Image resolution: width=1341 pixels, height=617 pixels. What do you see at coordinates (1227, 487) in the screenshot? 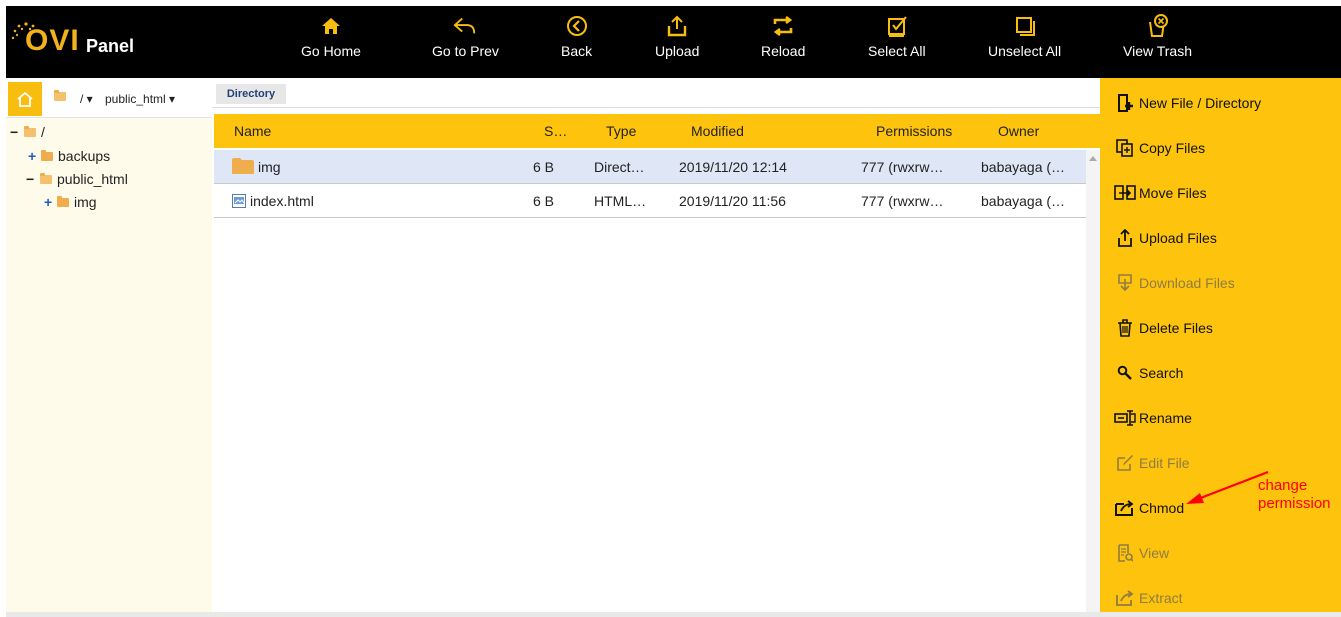
I see `annotation-arrow-icon` at bounding box center [1227, 487].